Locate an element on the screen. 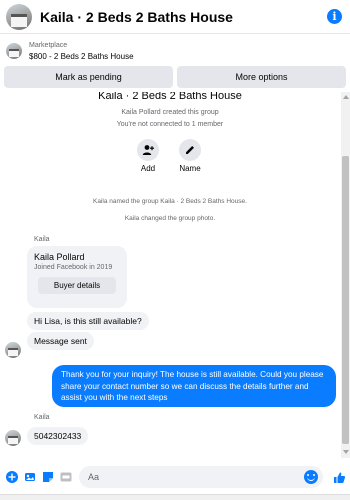 The width and height of the screenshot is (350, 500). listing-actions: Mark as pending More options is located at coordinates (175, 77).